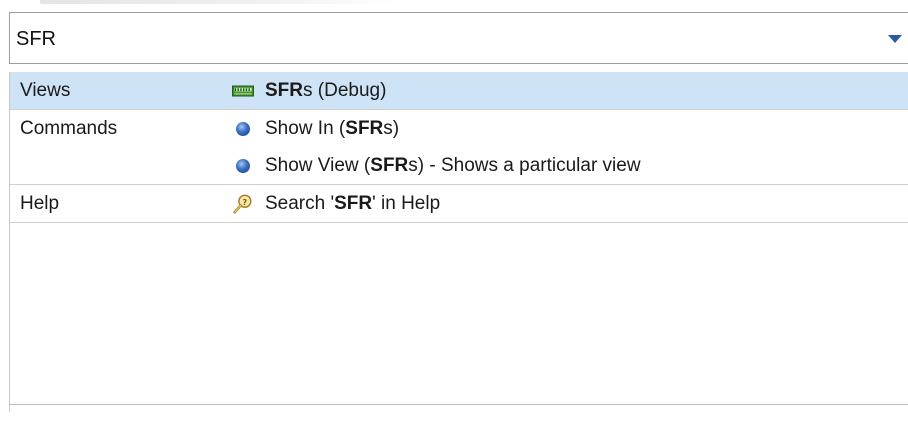 The width and height of the screenshot is (908, 430). Describe the element at coordinates (332, 128) in the screenshot. I see `result-text: Show In (SFRs)` at that location.